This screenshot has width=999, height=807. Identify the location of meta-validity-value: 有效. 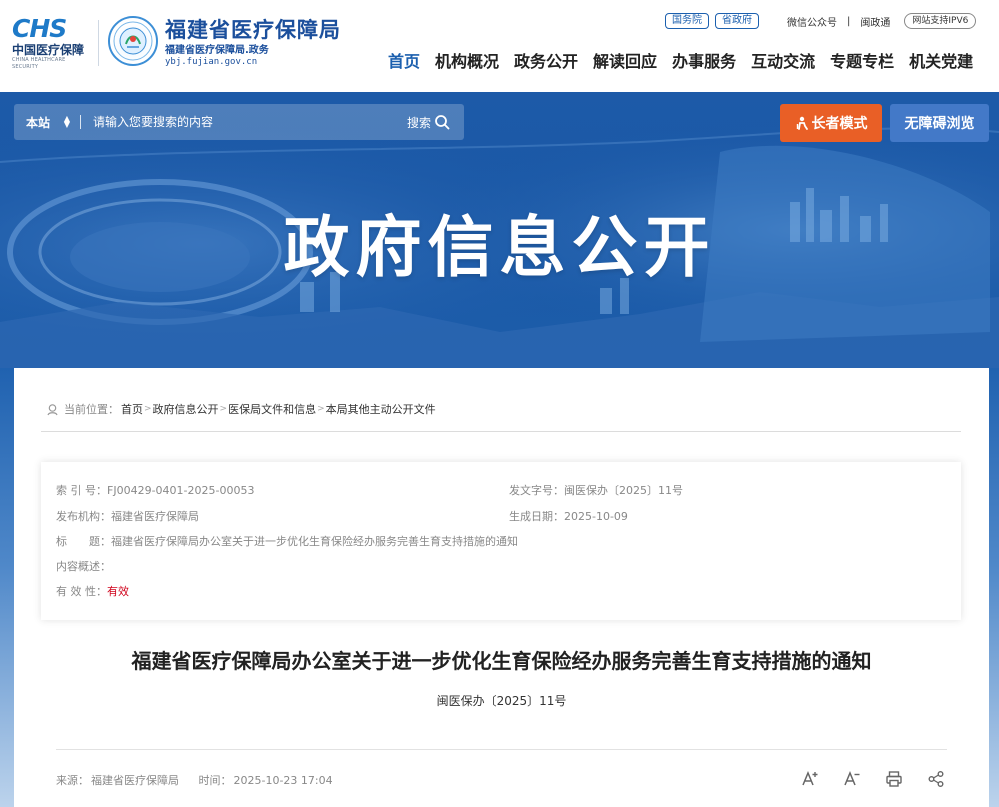
(118, 591).